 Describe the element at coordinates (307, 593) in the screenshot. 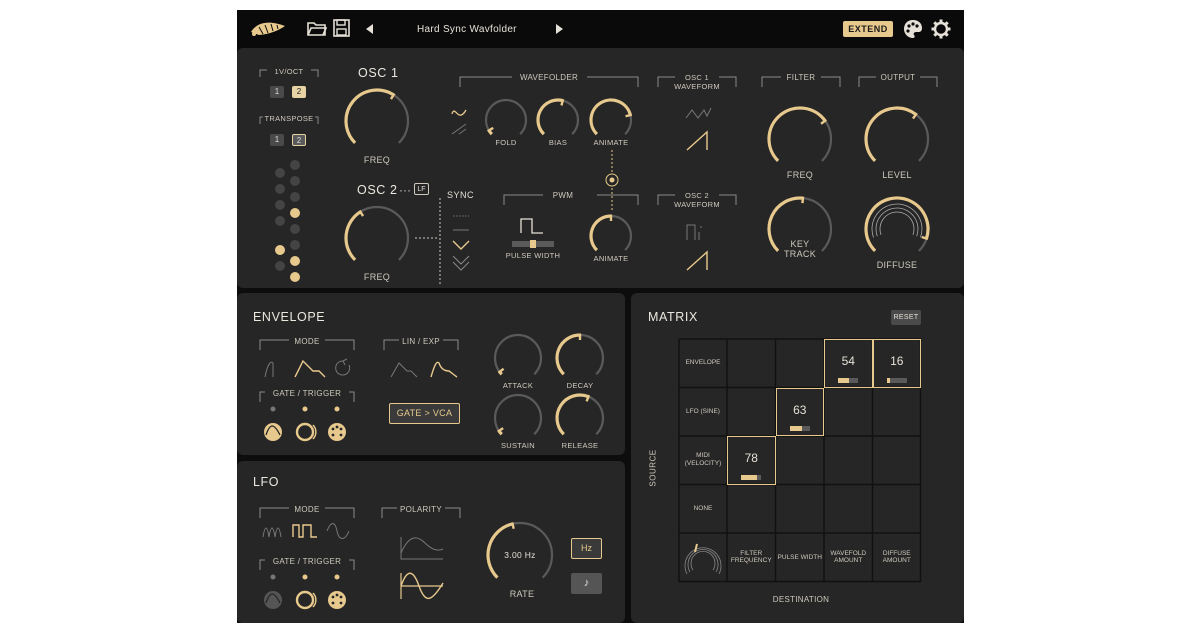

I see `lfo-gate-trigger-selector` at that location.